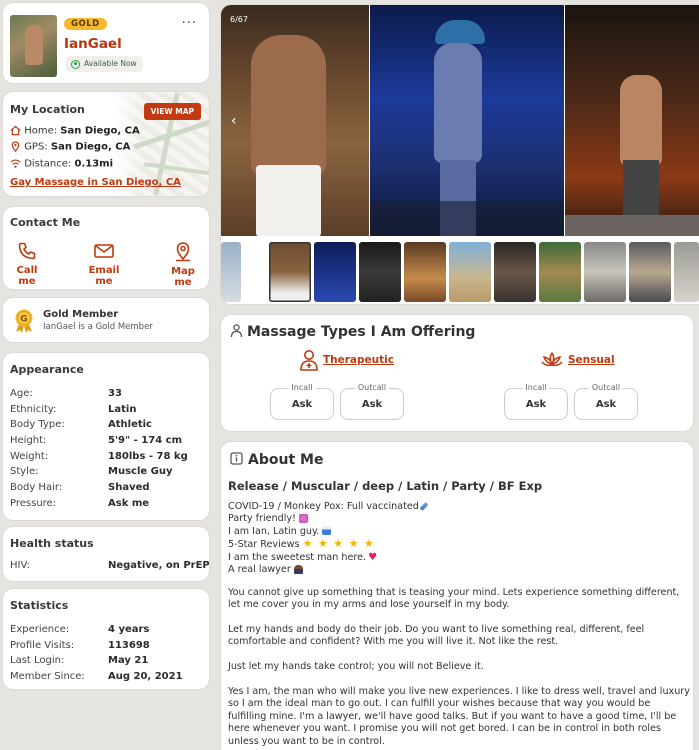 The image size is (699, 750). What do you see at coordinates (48, 164) in the screenshot?
I see `distance-label: Distance:` at bounding box center [48, 164].